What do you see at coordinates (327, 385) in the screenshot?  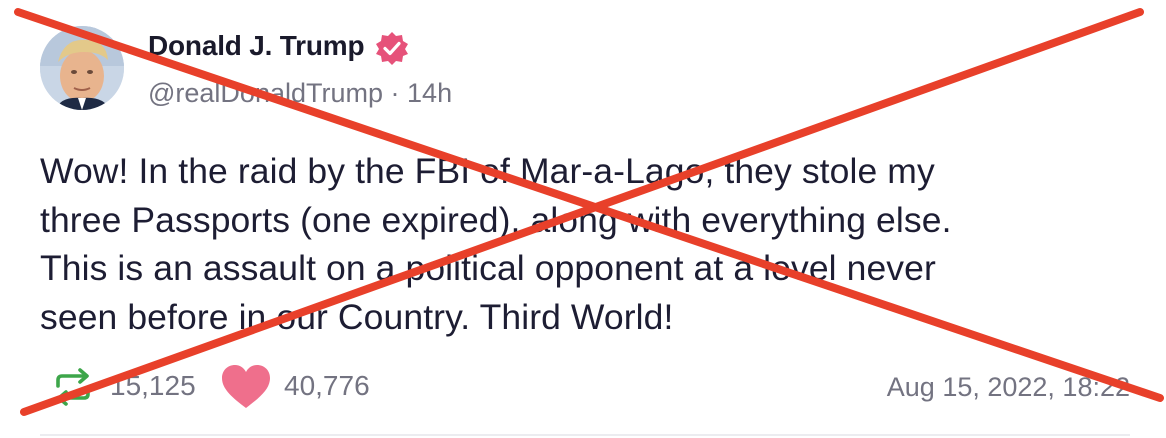 I see `like-count: 40,776` at bounding box center [327, 385].